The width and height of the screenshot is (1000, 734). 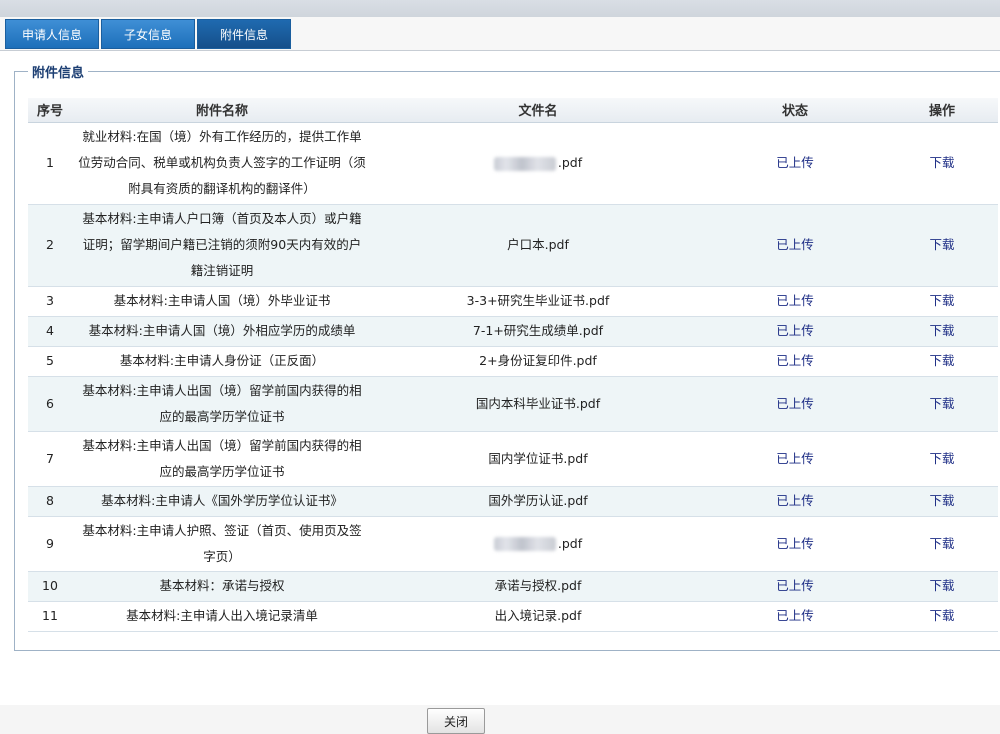 I want to click on cell-attachment-name: 基本材料:主申请人护照、签证（首页、使用页及签字页）, so click(x=222, y=544).